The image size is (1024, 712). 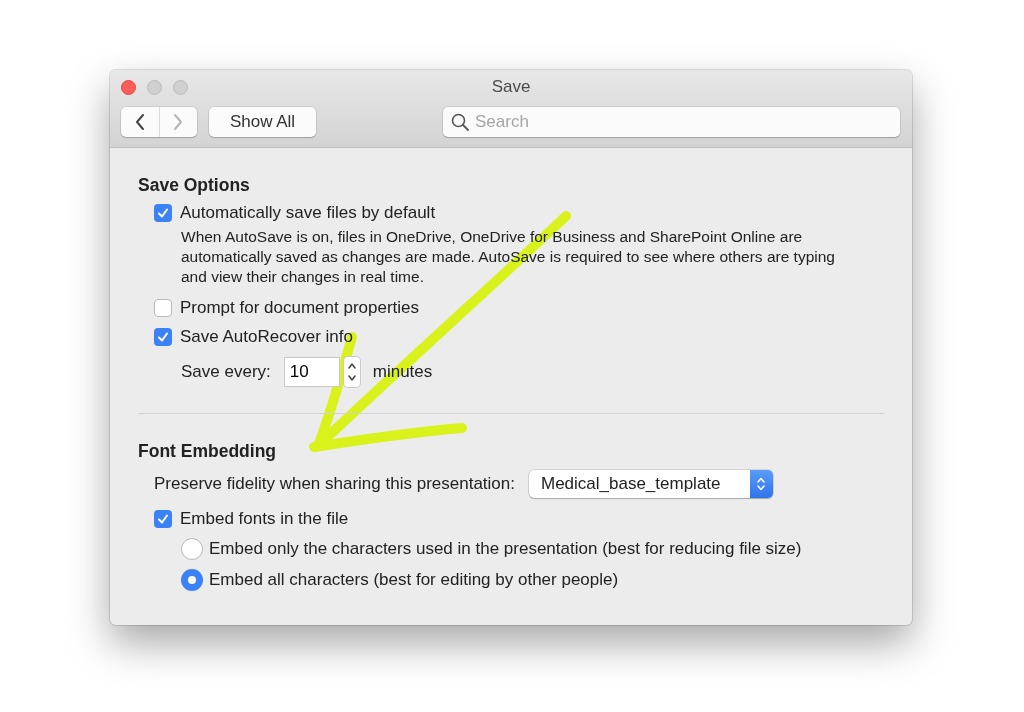 I want to click on number-field: 10, so click(x=311, y=372).